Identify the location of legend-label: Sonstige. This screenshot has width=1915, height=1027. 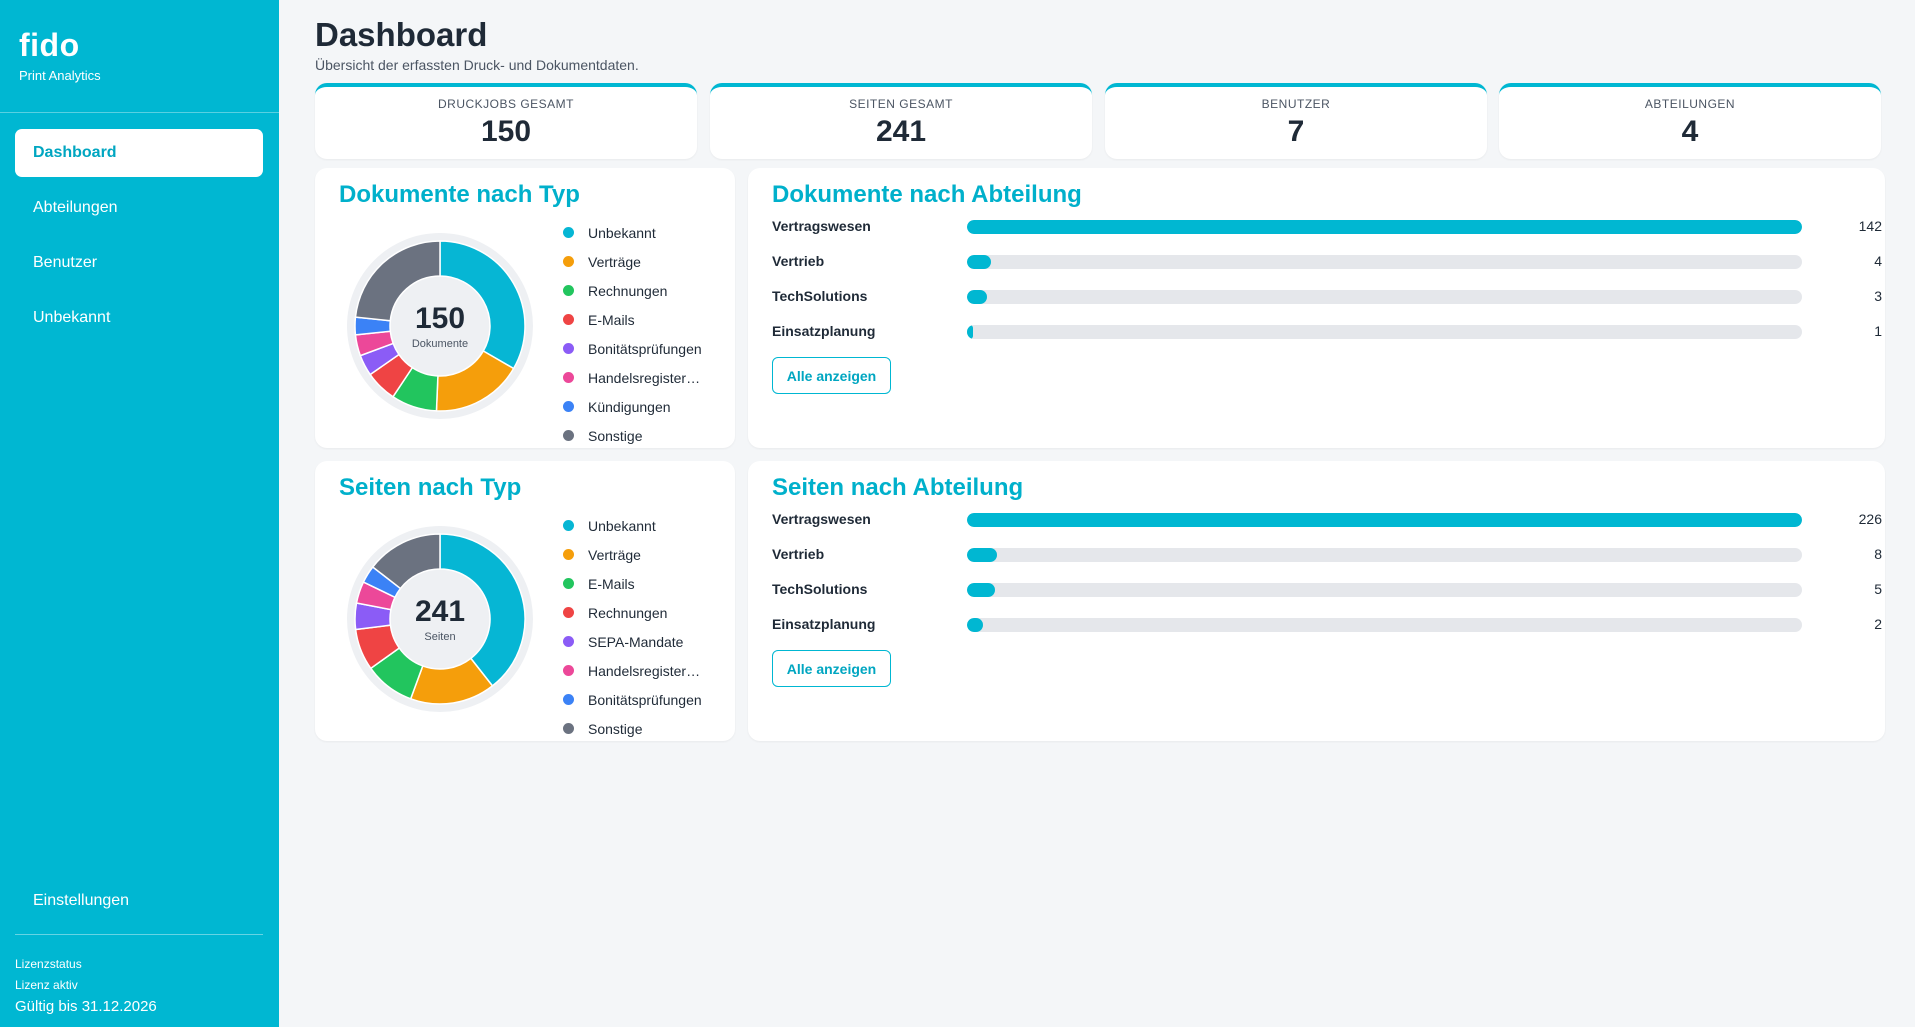
(615, 728).